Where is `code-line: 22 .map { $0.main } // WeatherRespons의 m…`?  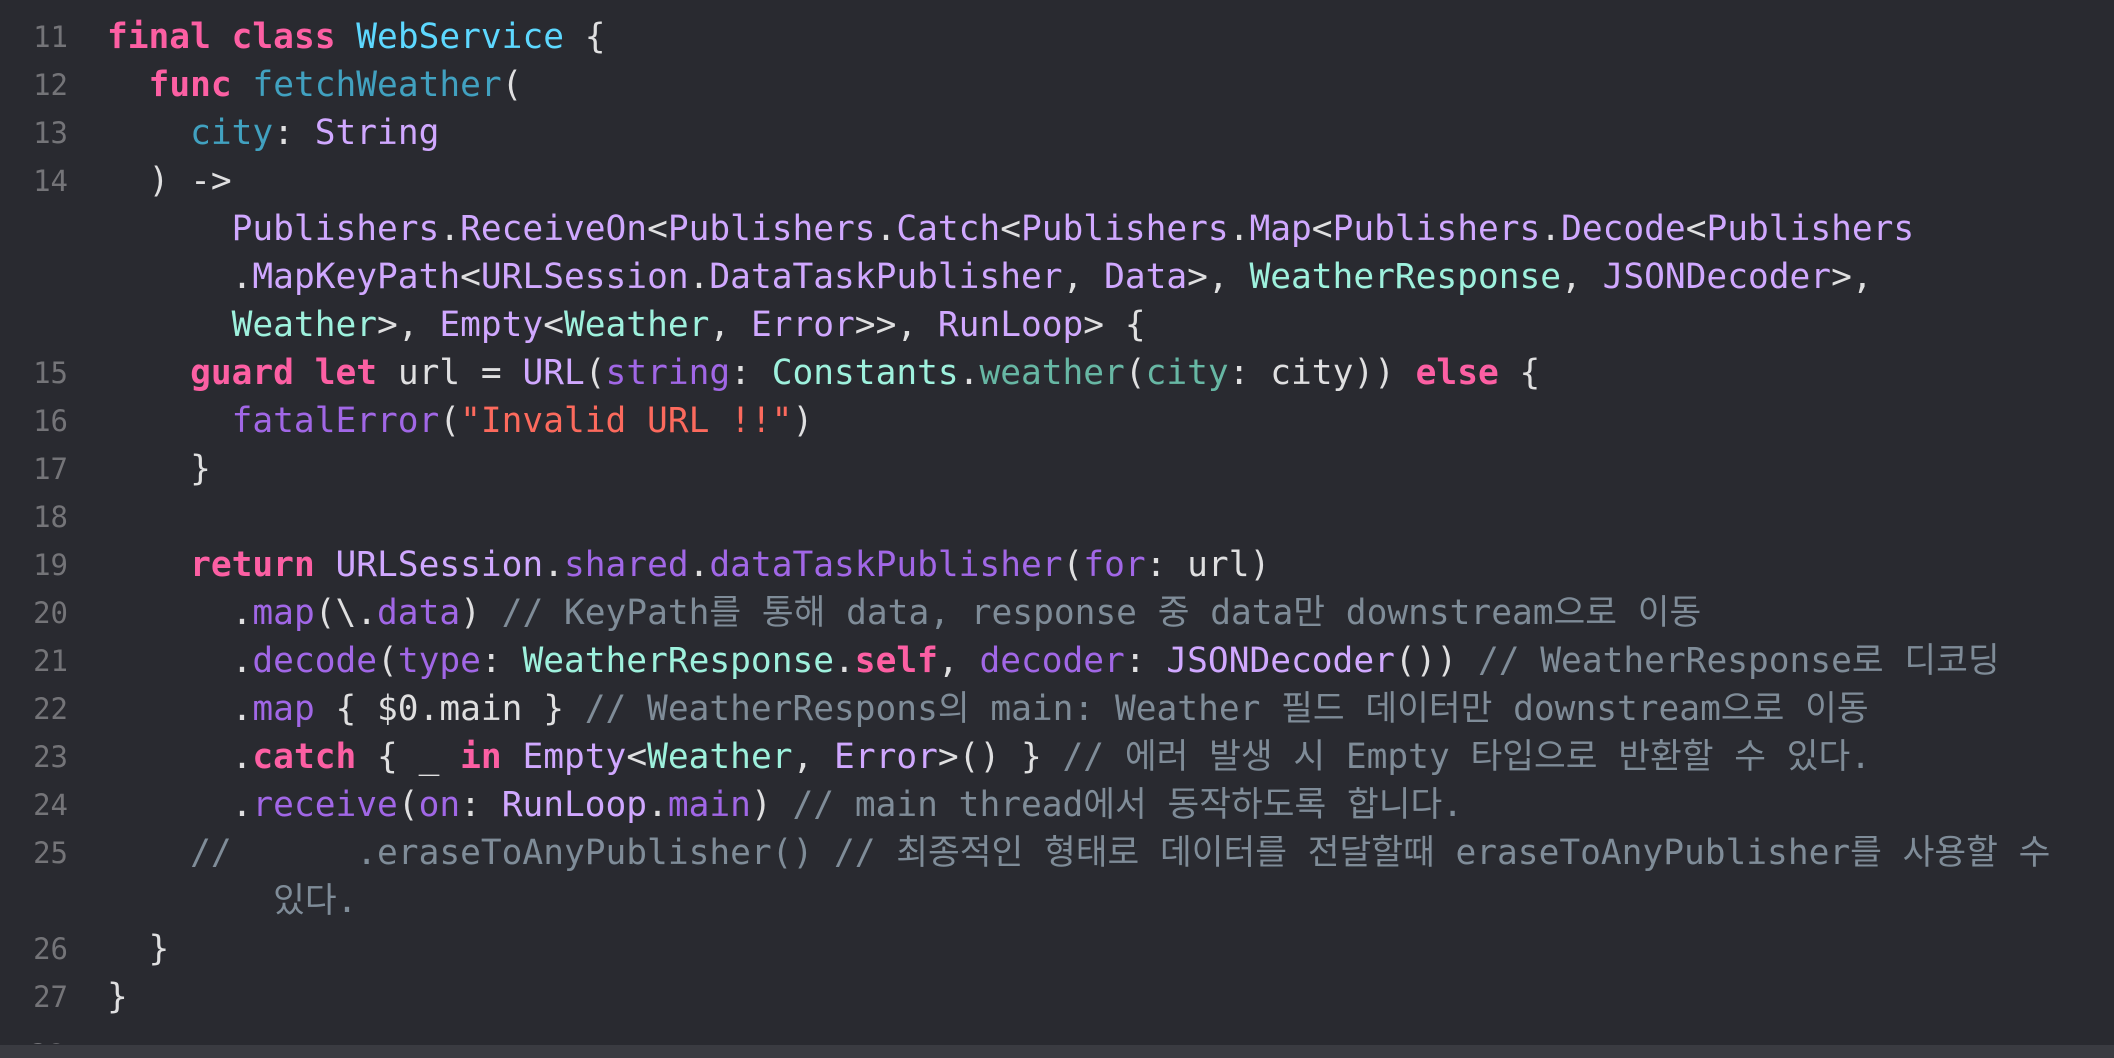
code-line: 22 .map { $0.main } // WeatherRespons의 m… is located at coordinates (1057, 709).